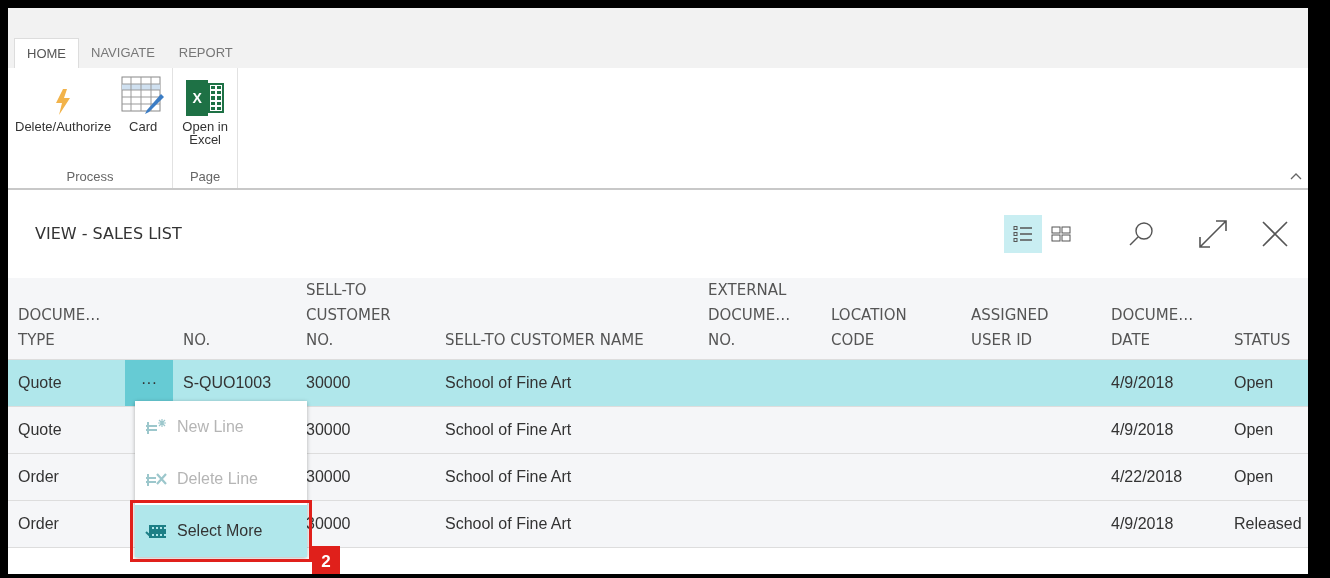  I want to click on column-header: ASSIGNED USER ID, so click(1010, 328).